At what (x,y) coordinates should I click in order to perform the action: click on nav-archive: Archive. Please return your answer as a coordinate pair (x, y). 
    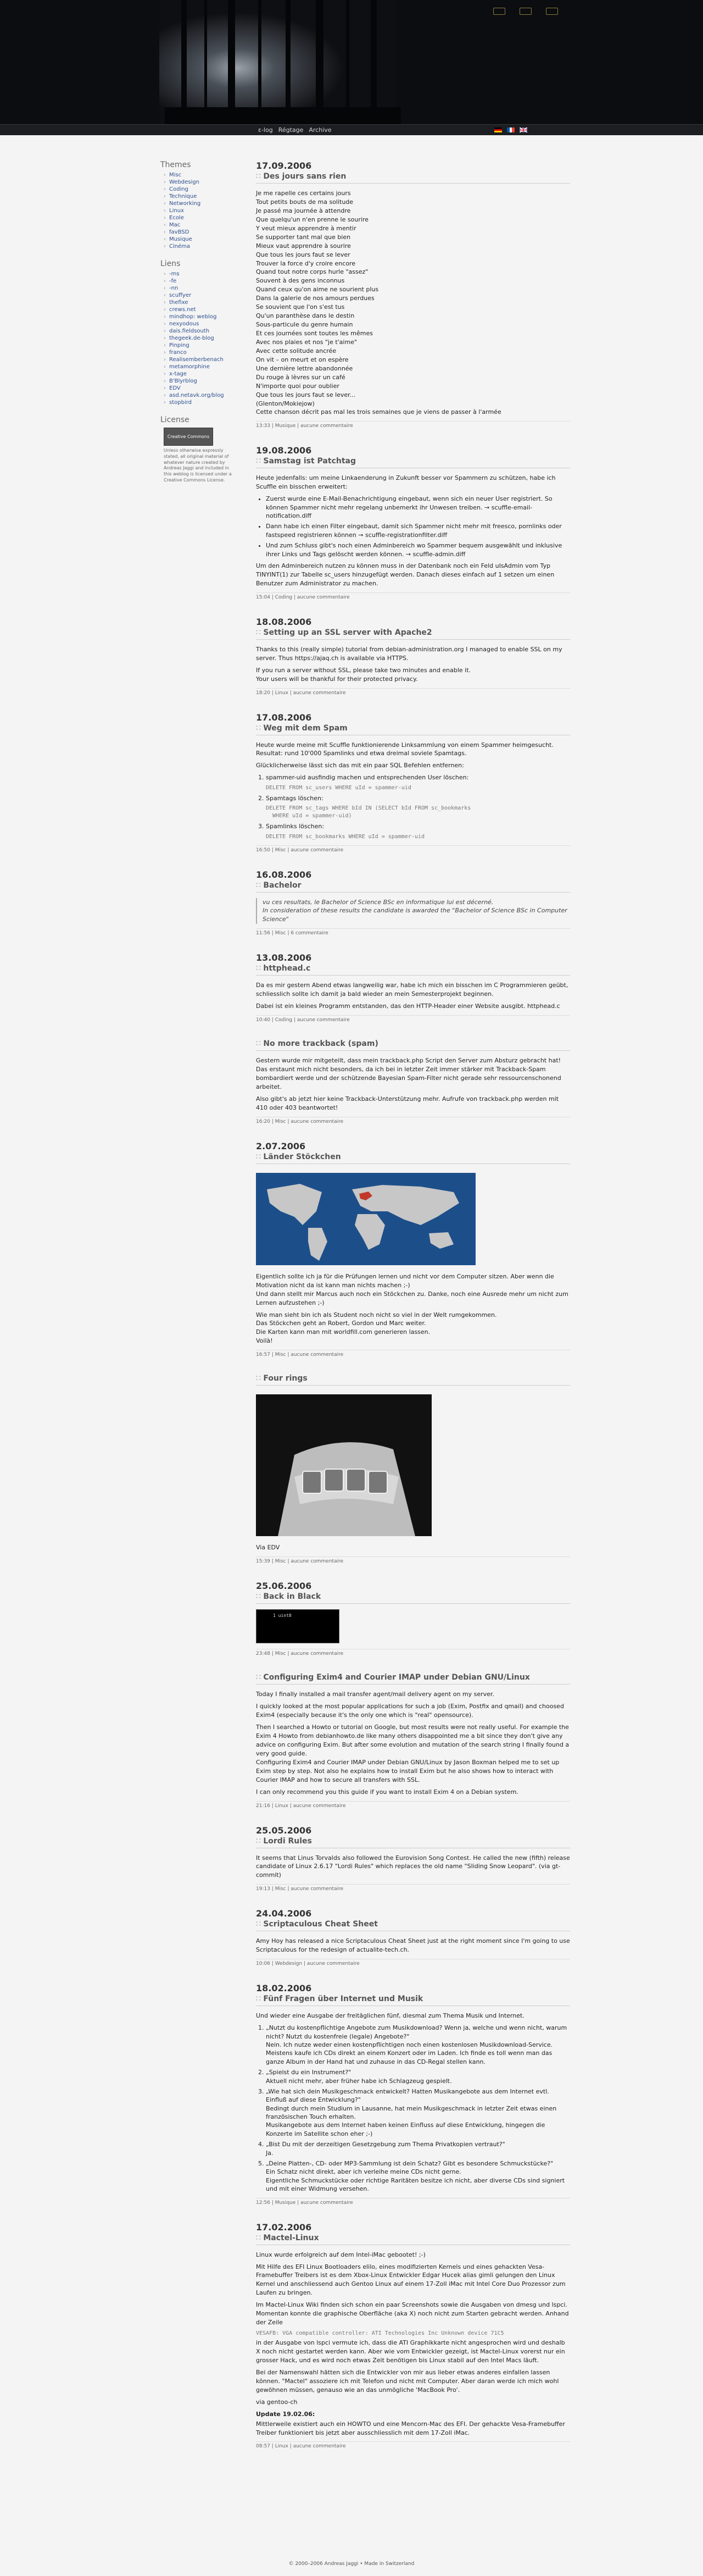
    Looking at the image, I should click on (320, 130).